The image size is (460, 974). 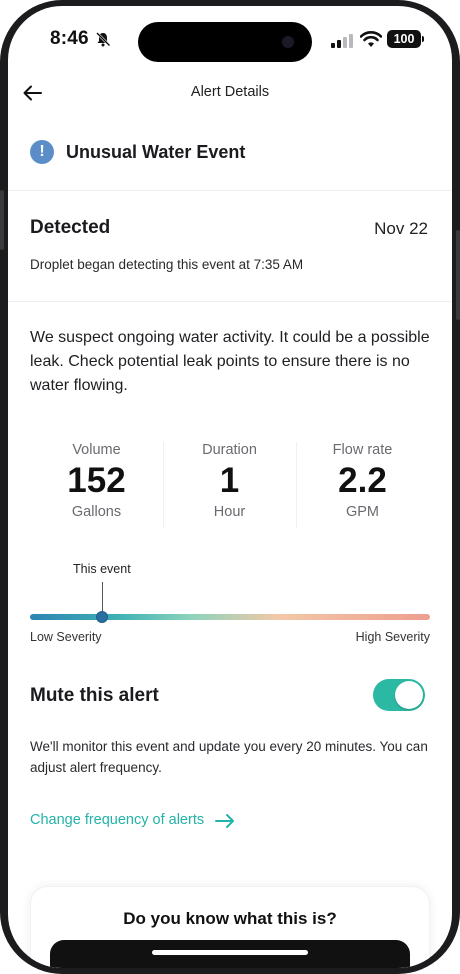 I want to click on stat-flow-rate: Flow rate 2.2 GPM, so click(x=362, y=486).